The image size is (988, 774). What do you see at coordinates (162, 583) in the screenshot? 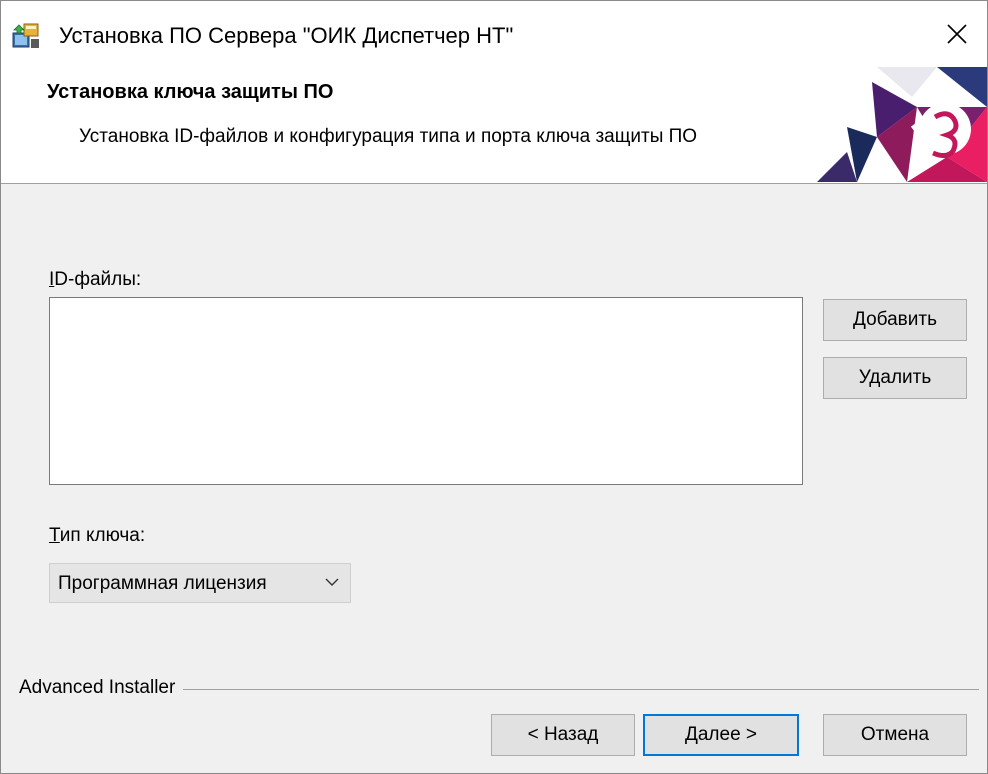
I see `key-type-value: Программная лицензия` at bounding box center [162, 583].